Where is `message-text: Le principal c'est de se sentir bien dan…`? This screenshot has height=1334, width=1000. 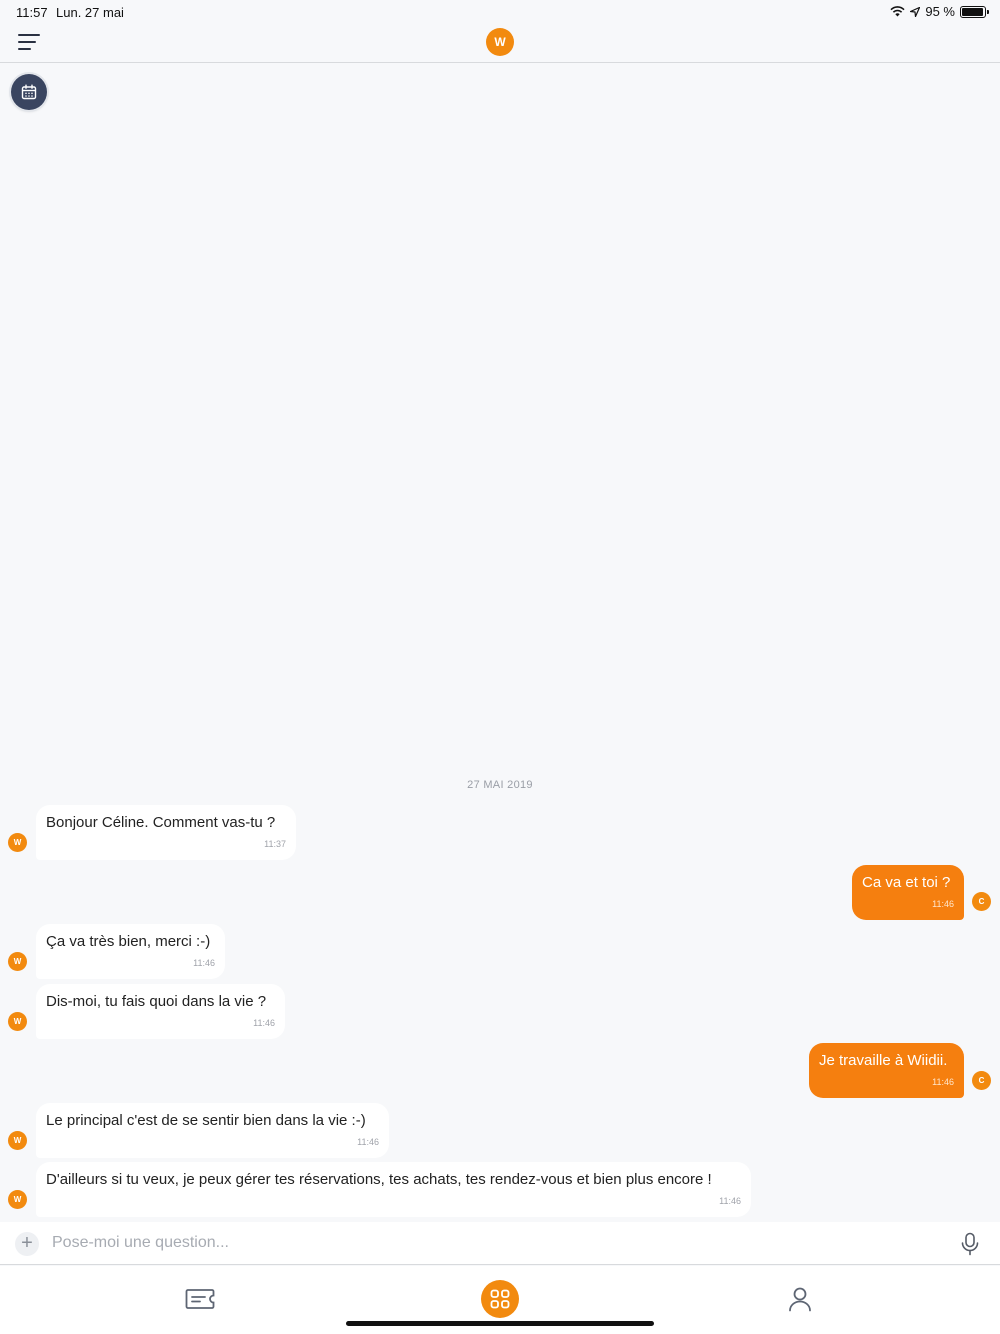 message-text: Le principal c'est de se sentir bien dan… is located at coordinates (206, 1120).